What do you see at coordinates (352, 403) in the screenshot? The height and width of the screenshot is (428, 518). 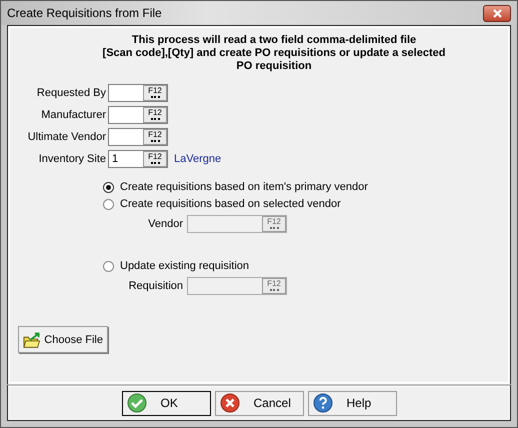 I see `dialog-button: Help` at bounding box center [352, 403].